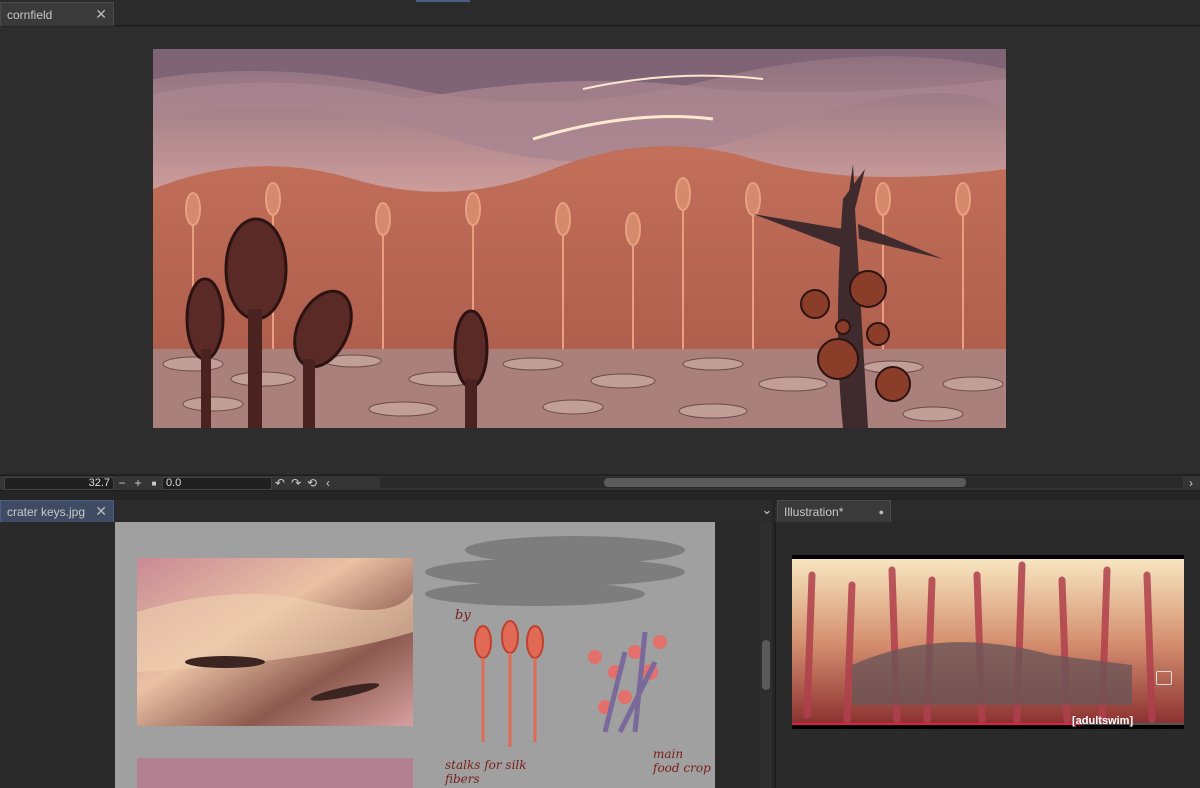 This screenshot has width=1200, height=788. What do you see at coordinates (486, 772) in the screenshot?
I see `sketch-note-stalks: stalks for silk fibers` at bounding box center [486, 772].